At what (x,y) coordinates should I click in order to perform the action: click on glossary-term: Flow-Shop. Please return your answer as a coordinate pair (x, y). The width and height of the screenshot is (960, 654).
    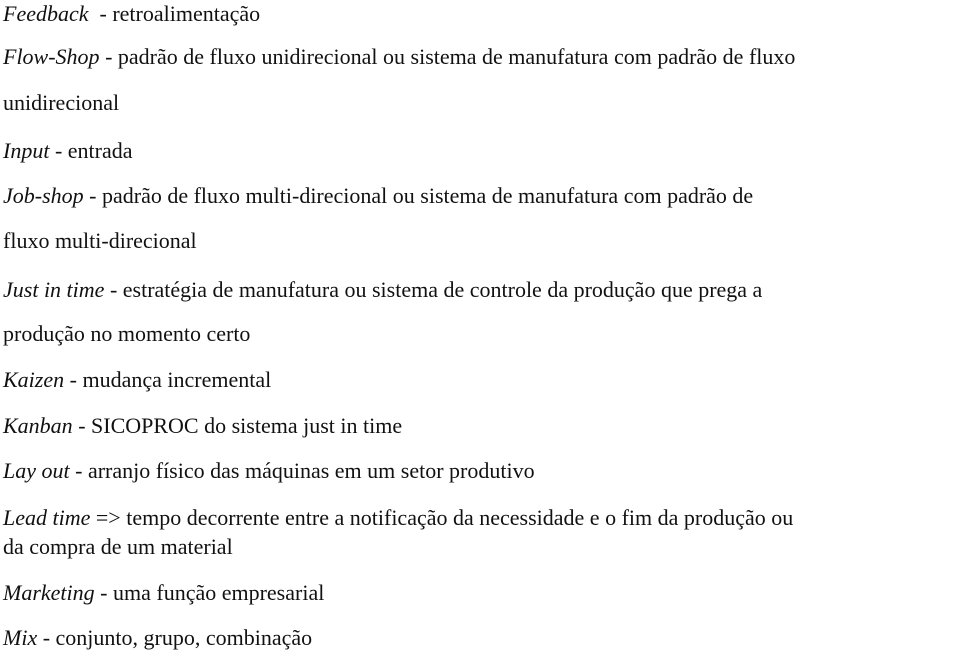
    Looking at the image, I should click on (51, 56).